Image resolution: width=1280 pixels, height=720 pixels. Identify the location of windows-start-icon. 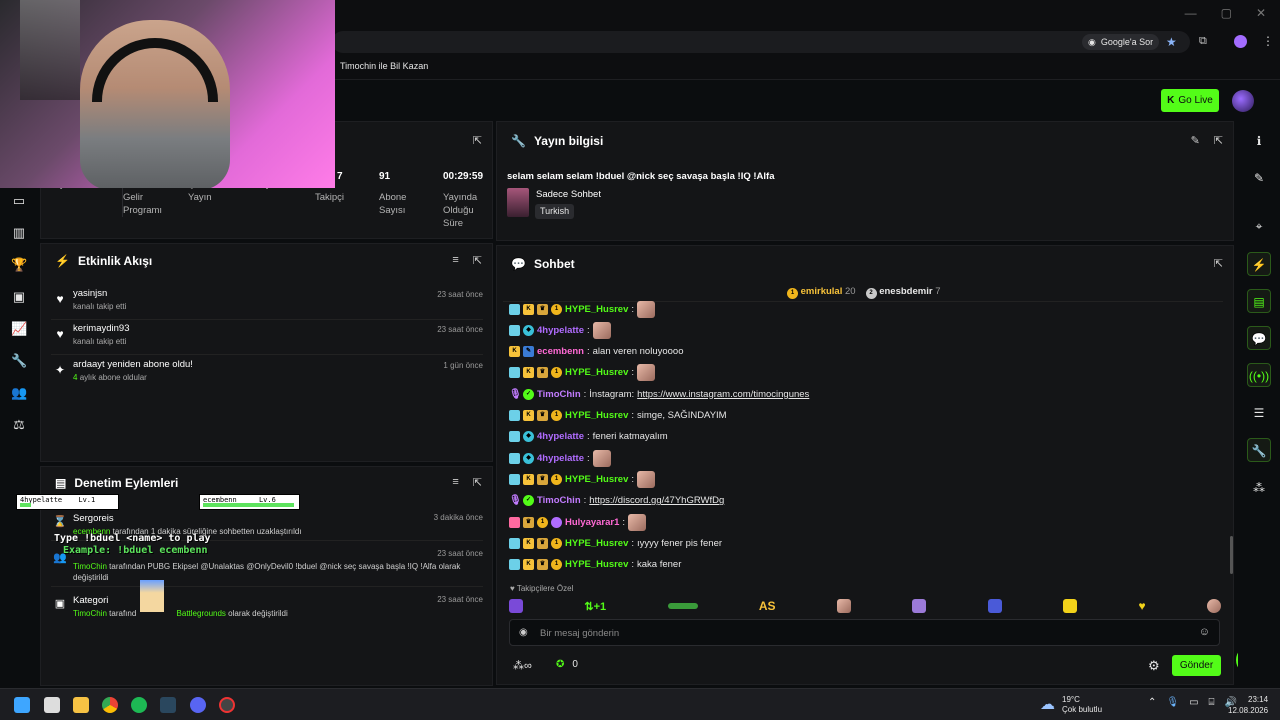
(22, 705).